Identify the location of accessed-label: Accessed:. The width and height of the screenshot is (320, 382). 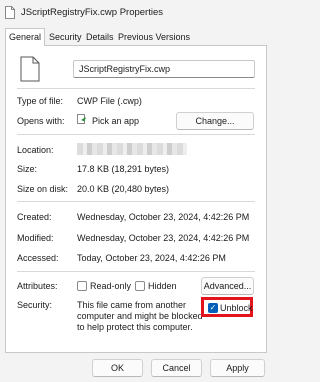
(38, 258).